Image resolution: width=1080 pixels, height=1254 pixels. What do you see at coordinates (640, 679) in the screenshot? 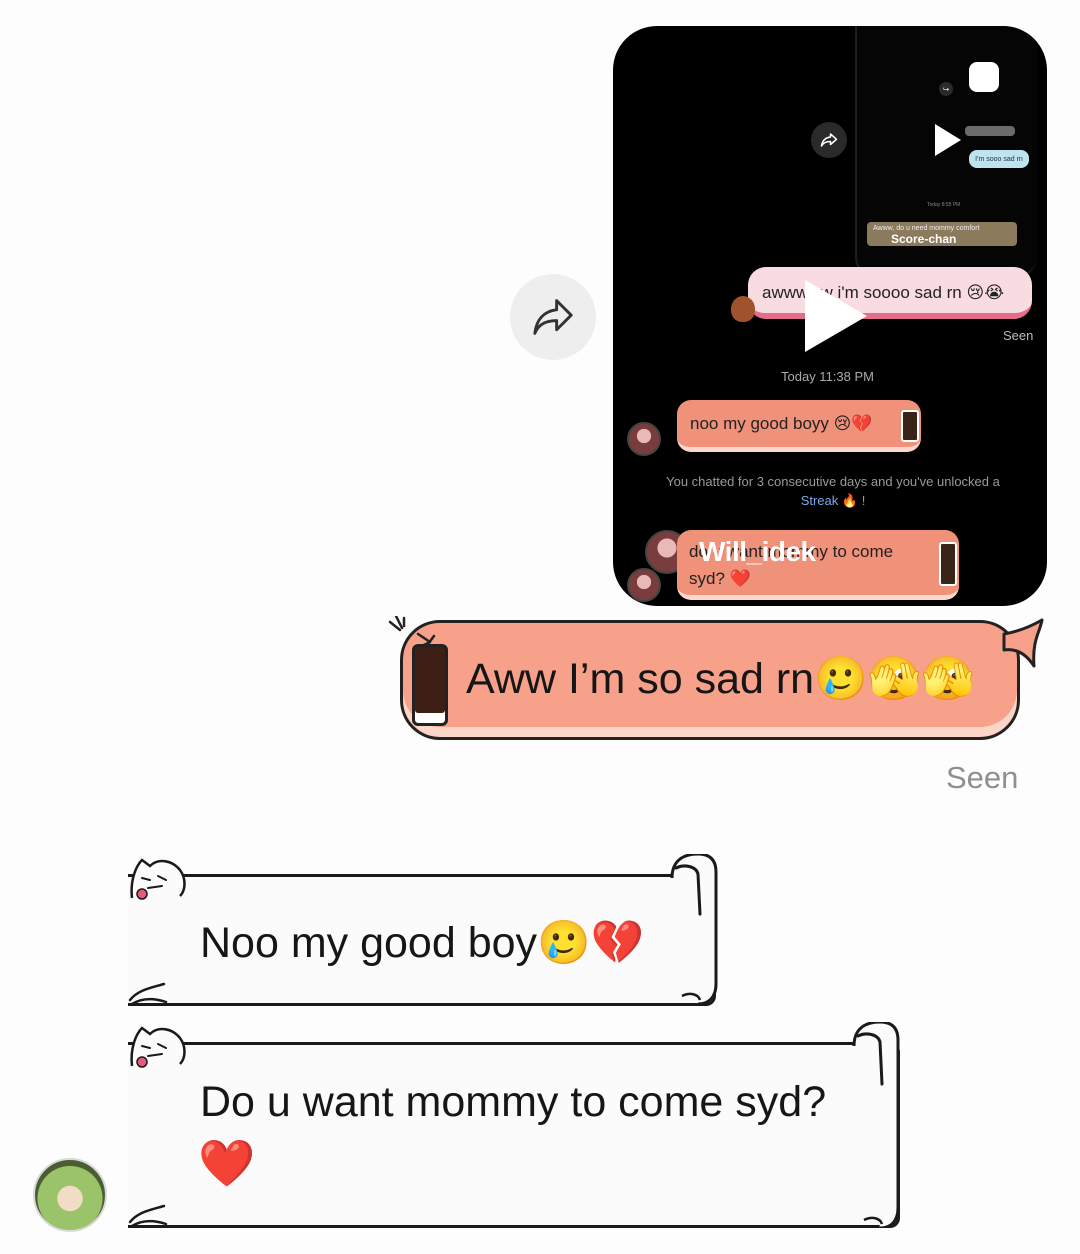
I see `sent-message-words: Aww I’m so sad rn` at bounding box center [640, 679].